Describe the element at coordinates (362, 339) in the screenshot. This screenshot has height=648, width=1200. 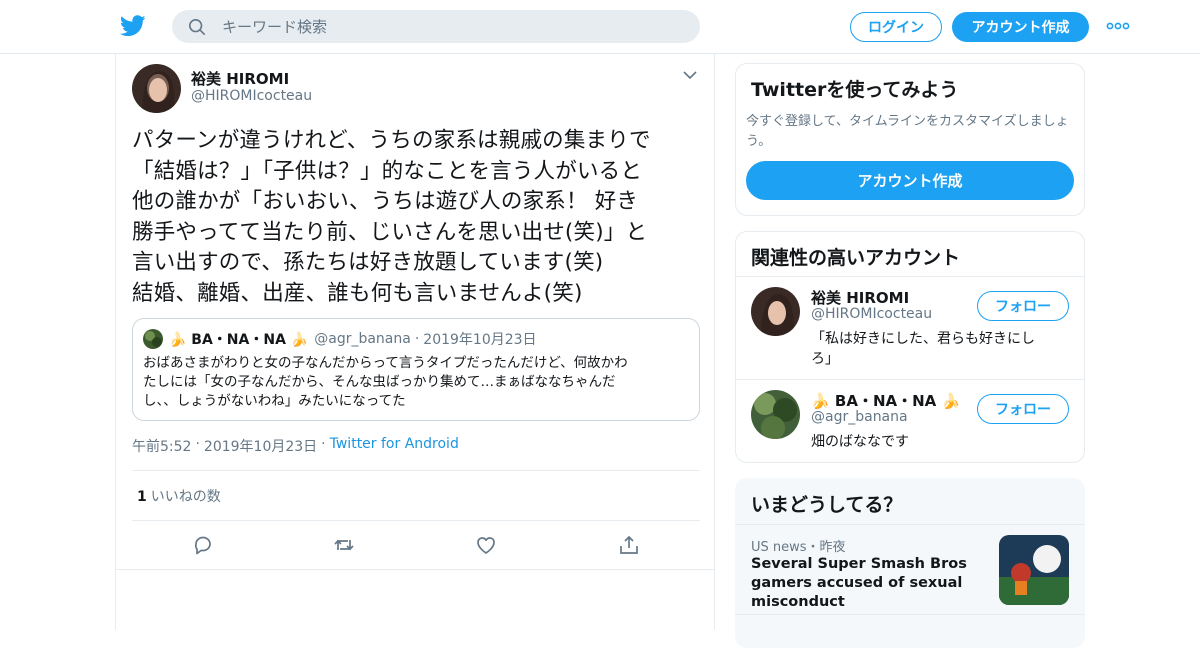
I see `quoted-author-handle: @agr_banana` at that location.